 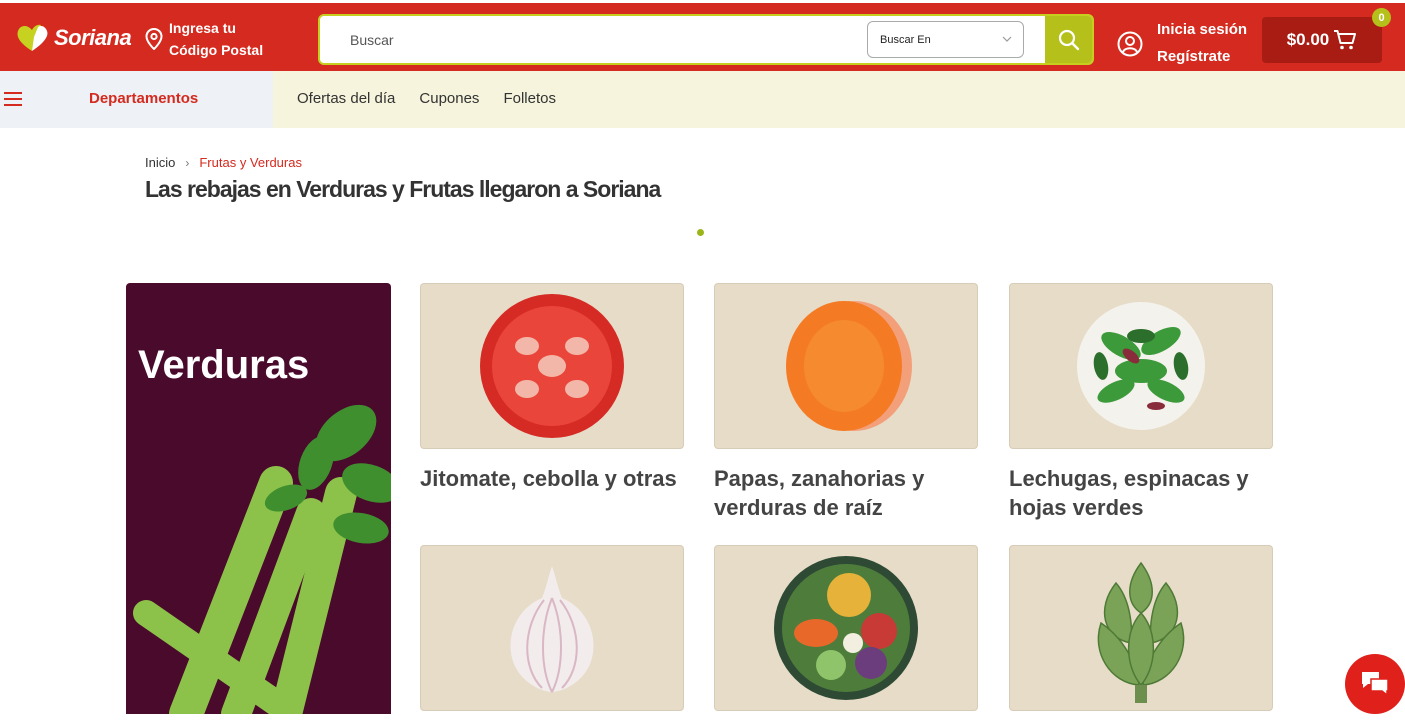 What do you see at coordinates (346, 98) in the screenshot?
I see `nav-link-ofertas: Ofertas del día` at bounding box center [346, 98].